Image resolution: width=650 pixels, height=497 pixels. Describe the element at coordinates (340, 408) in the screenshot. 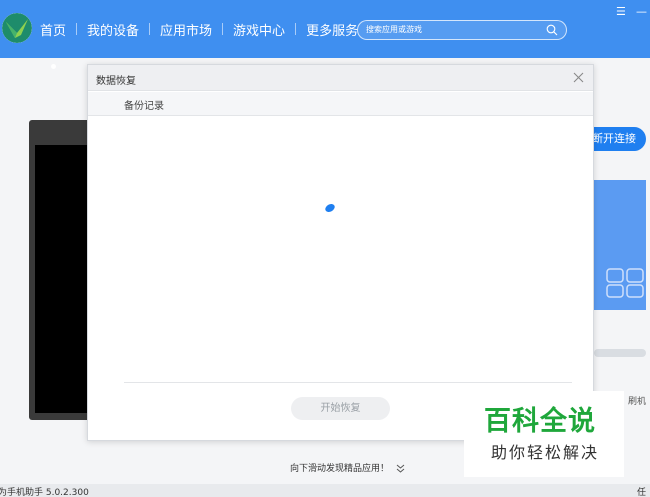

I see `start-restore-button: 开始恢复` at that location.